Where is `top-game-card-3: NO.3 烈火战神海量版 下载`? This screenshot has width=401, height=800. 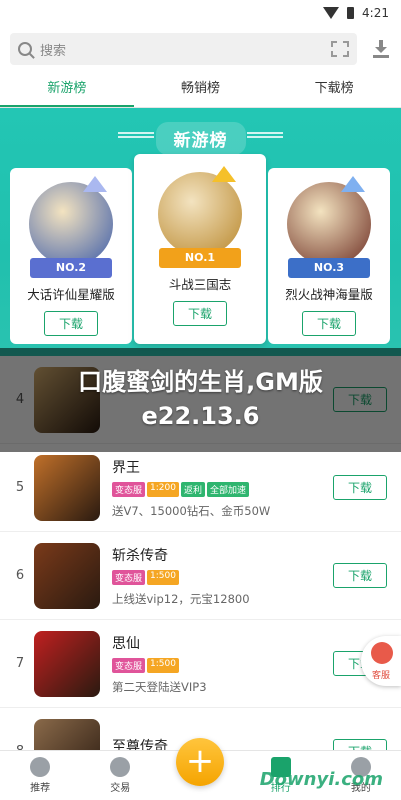
top-game-card-3: NO.3 烈火战神海量版 下载 is located at coordinates (329, 256).